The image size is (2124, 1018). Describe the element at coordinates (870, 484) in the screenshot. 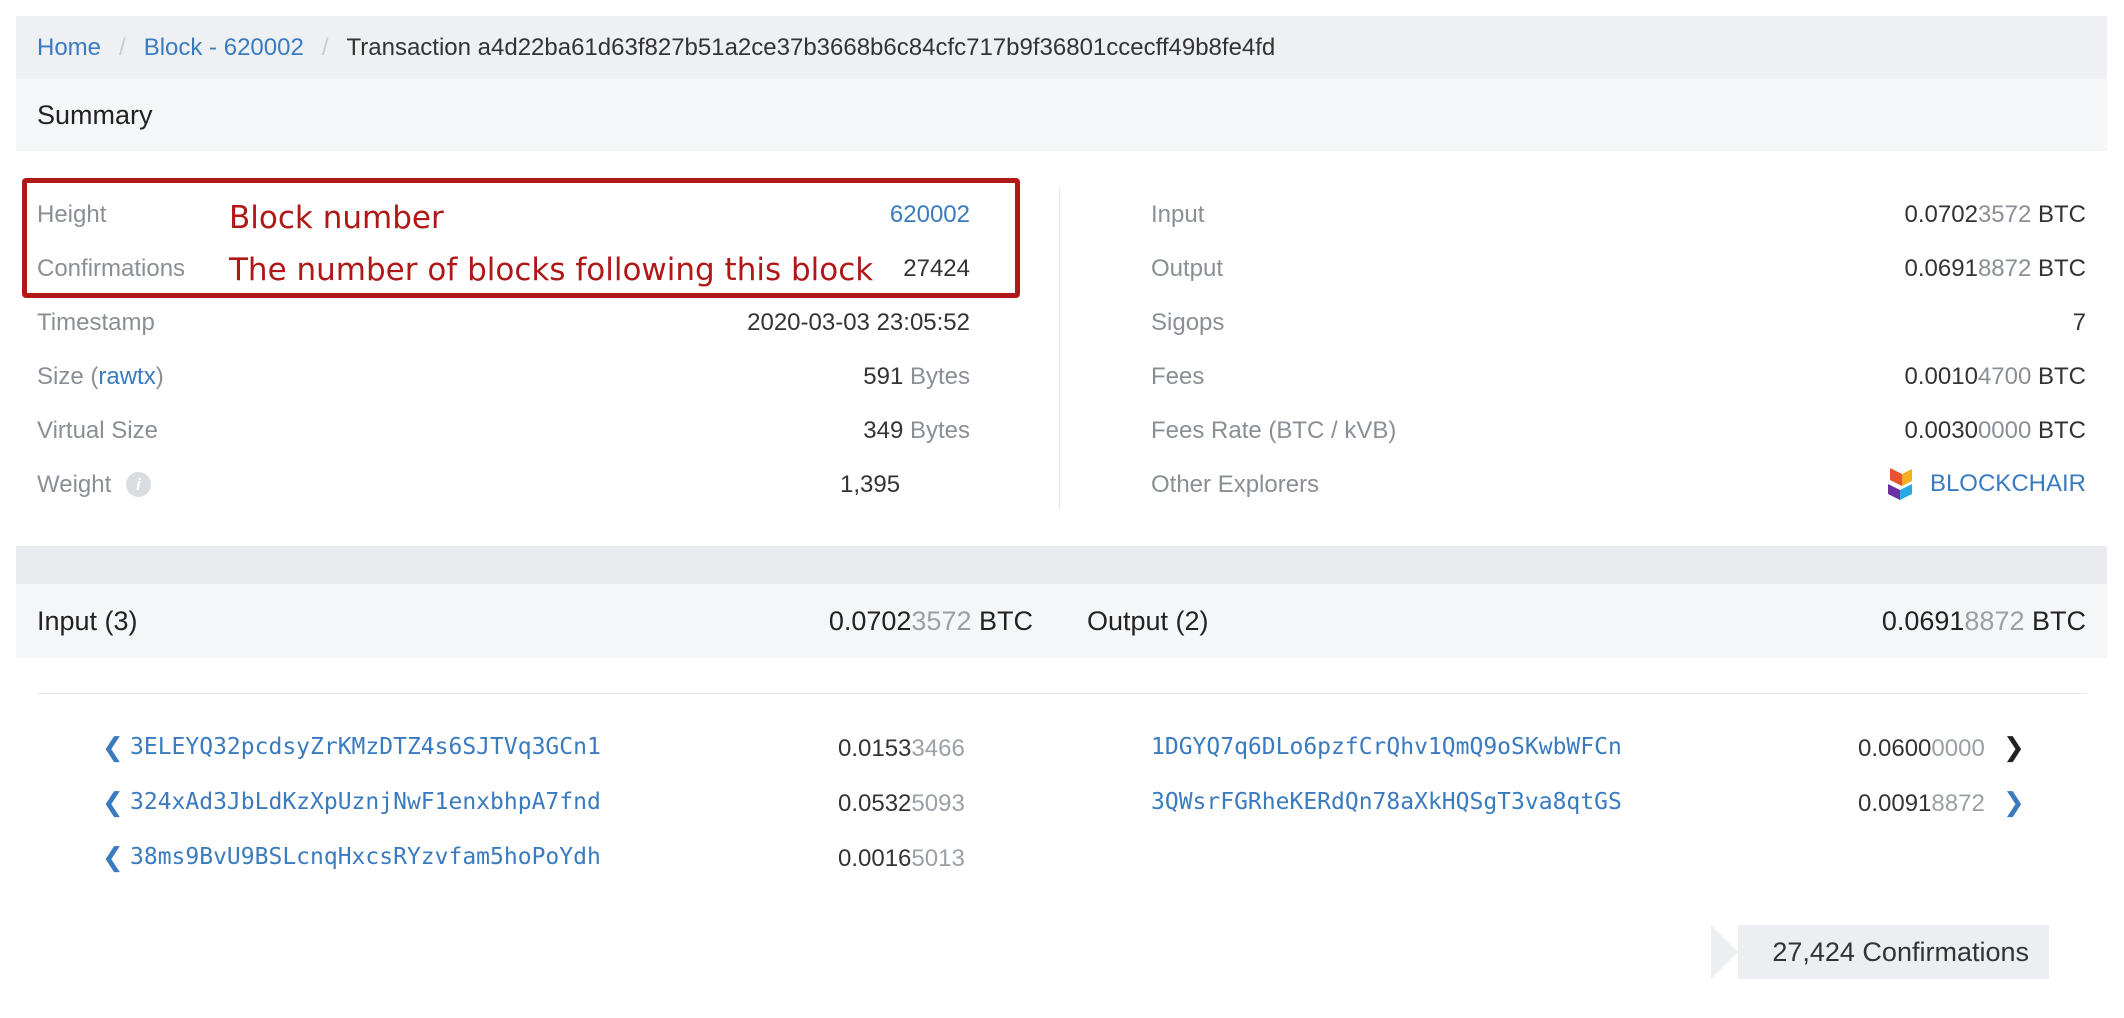

I see `weight-value: 1,395` at that location.